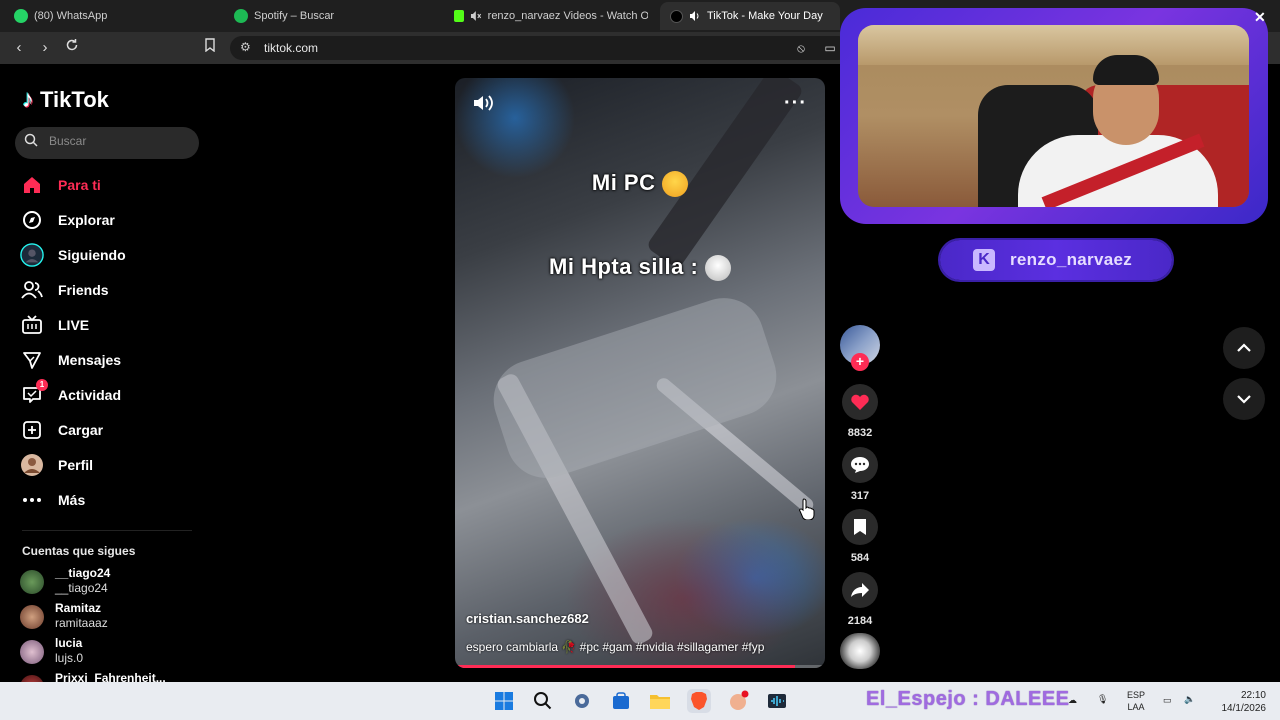 This screenshot has height=720, width=1280. I want to click on comment-count: 317, so click(860, 496).